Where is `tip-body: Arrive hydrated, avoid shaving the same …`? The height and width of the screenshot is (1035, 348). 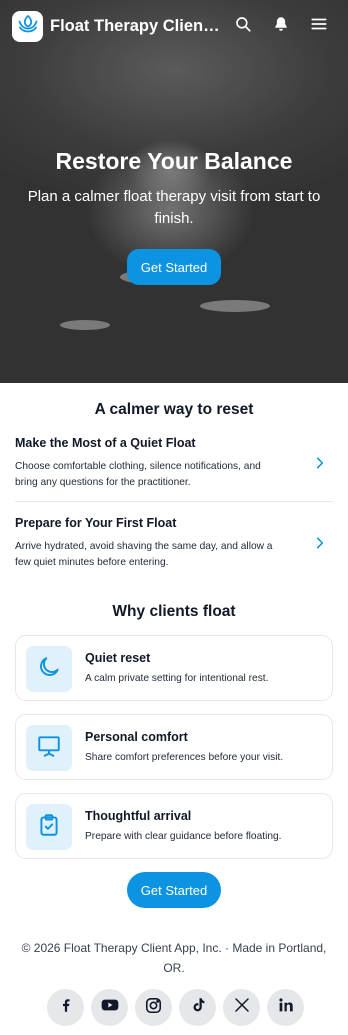
tip-body: Arrive hydrated, avoid shaving the same … is located at coordinates (144, 554).